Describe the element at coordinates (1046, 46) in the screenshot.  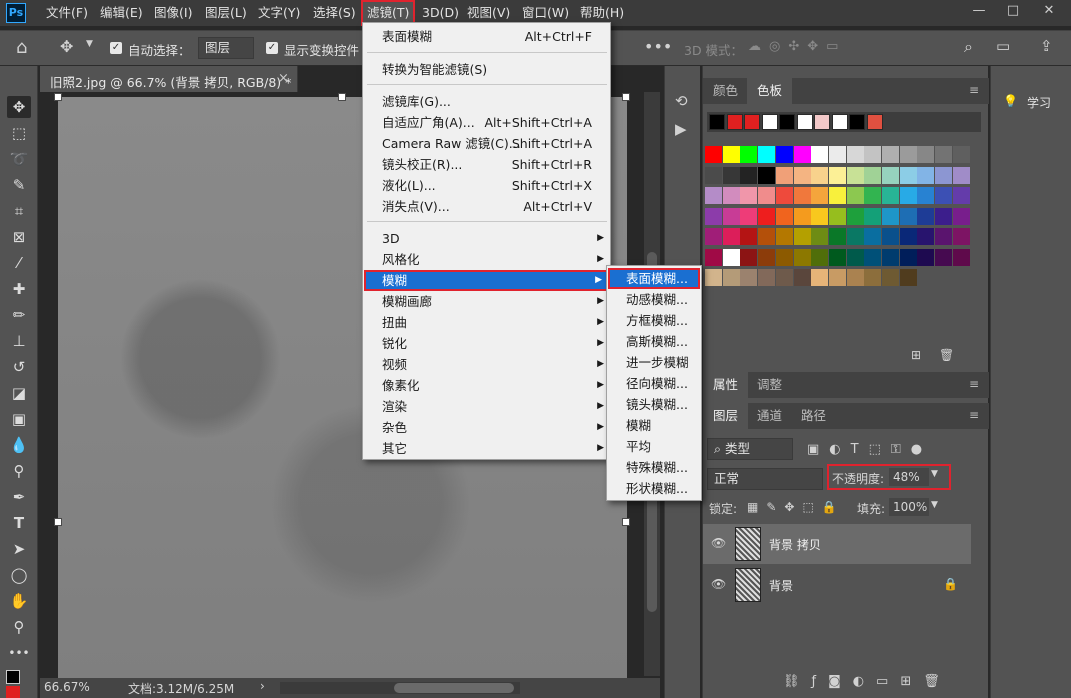
I see `share-icon: ⇪` at that location.